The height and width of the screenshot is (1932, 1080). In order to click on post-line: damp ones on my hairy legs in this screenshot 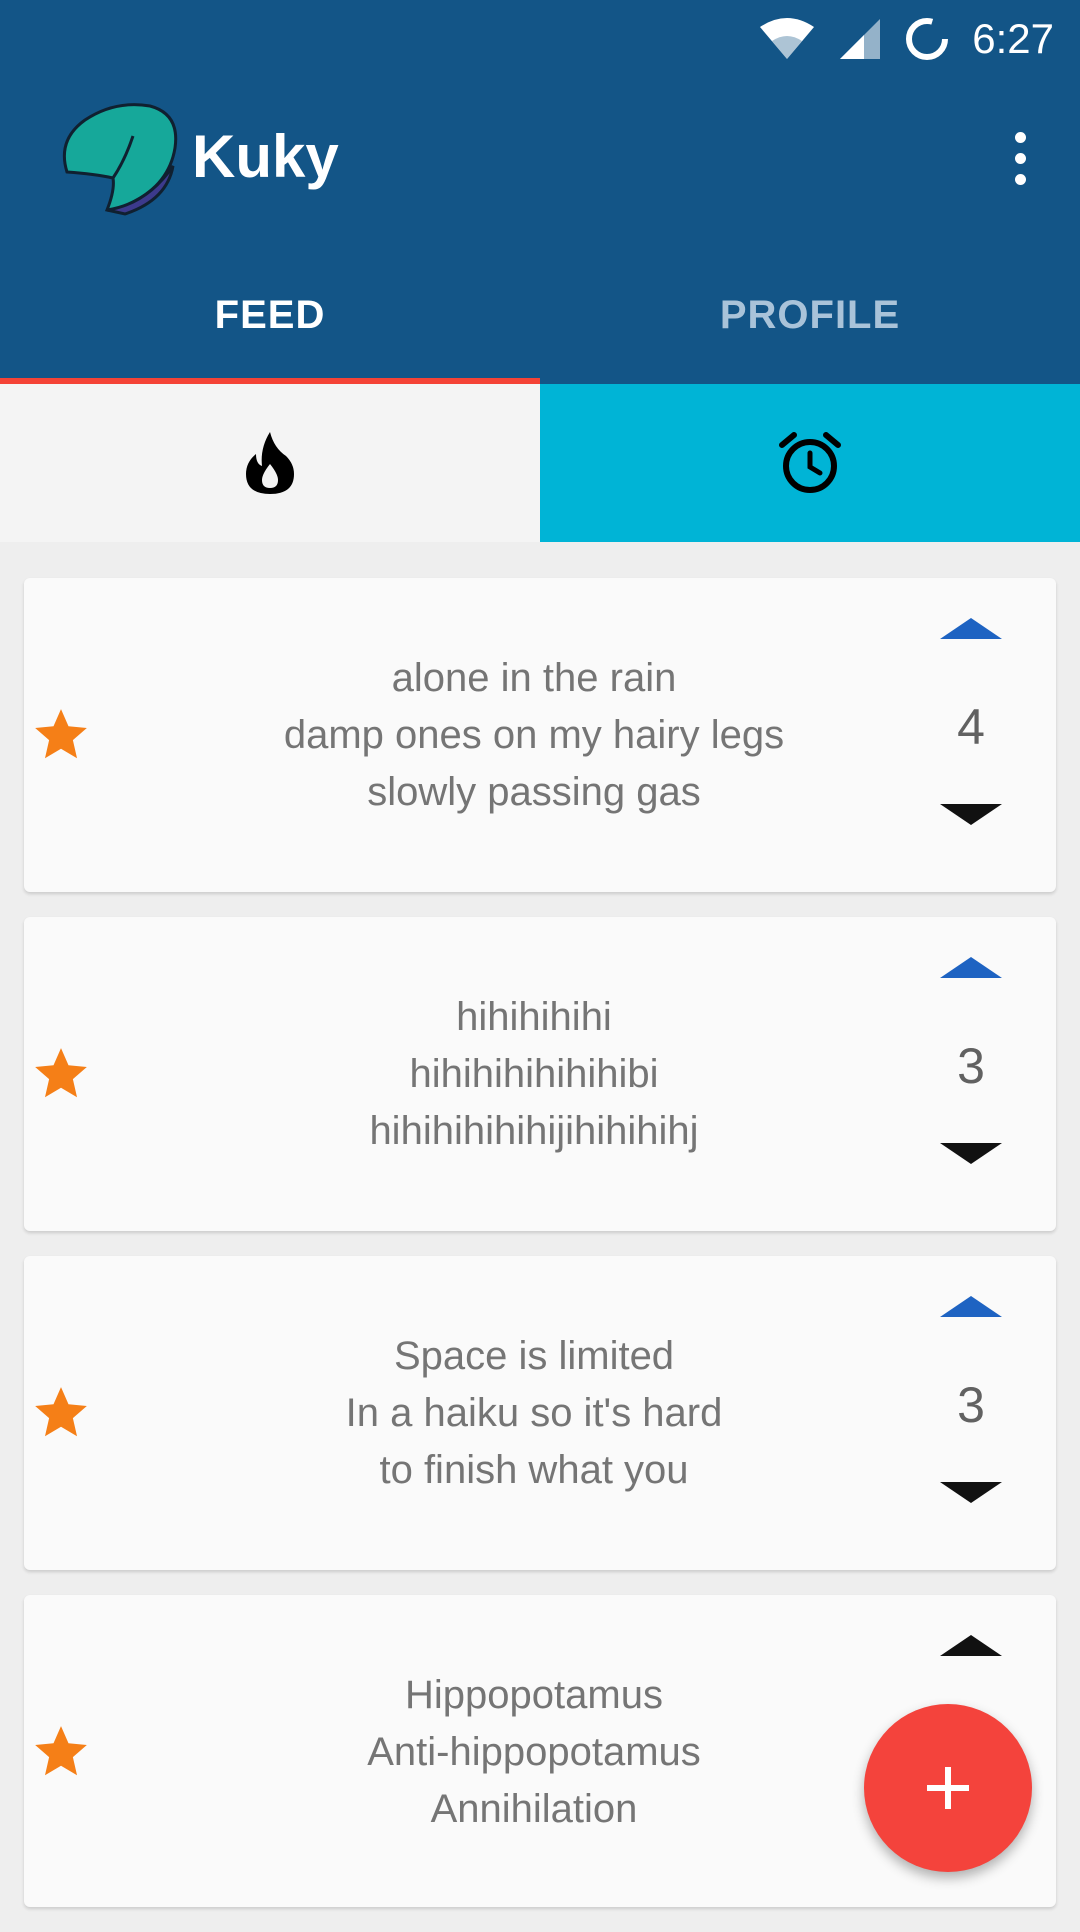, I will do `click(534, 734)`.